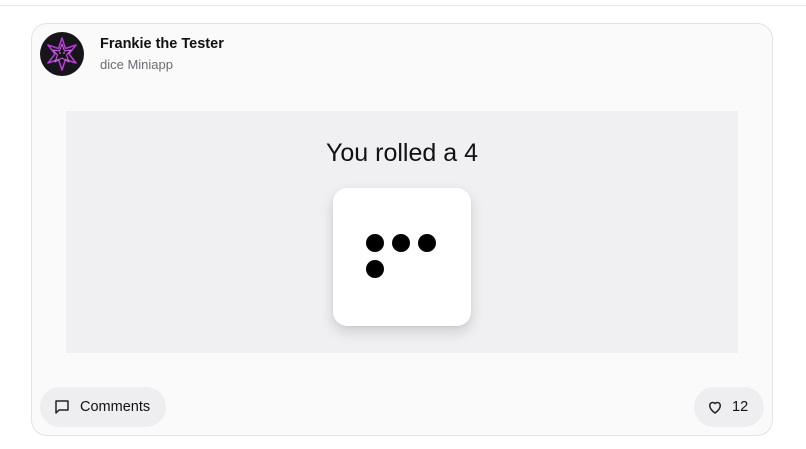 Image resolution: width=806 pixels, height=449 pixels. I want to click on like-count: 12, so click(740, 407).